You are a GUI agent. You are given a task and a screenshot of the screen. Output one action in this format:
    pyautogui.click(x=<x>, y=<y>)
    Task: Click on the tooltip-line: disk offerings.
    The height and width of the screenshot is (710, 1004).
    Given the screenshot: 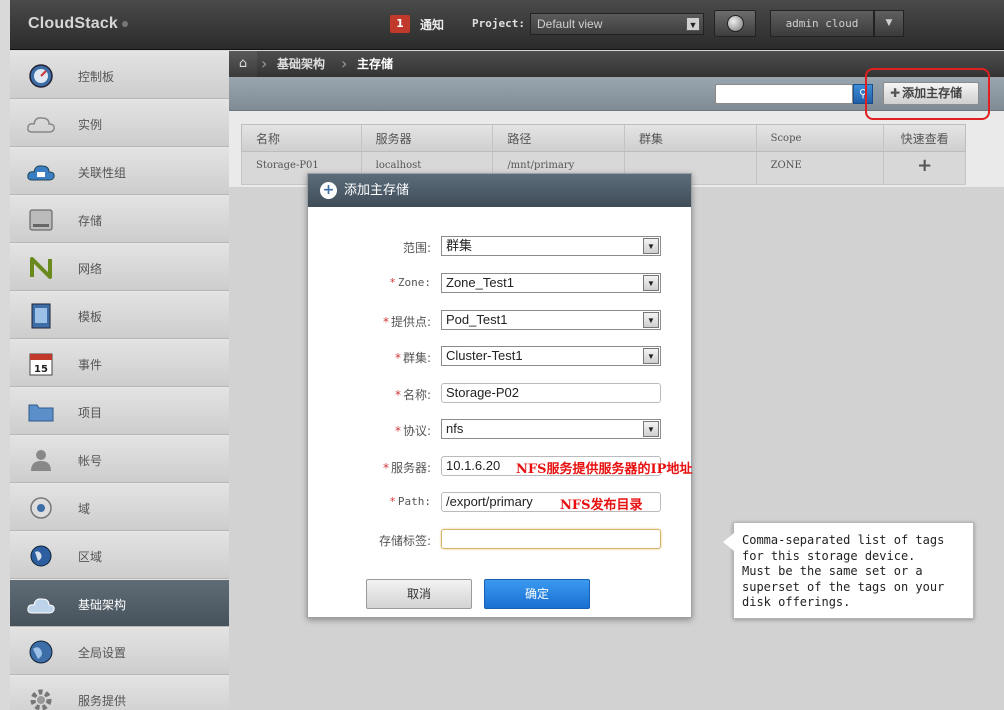 What is the action you would take?
    pyautogui.click(x=796, y=602)
    